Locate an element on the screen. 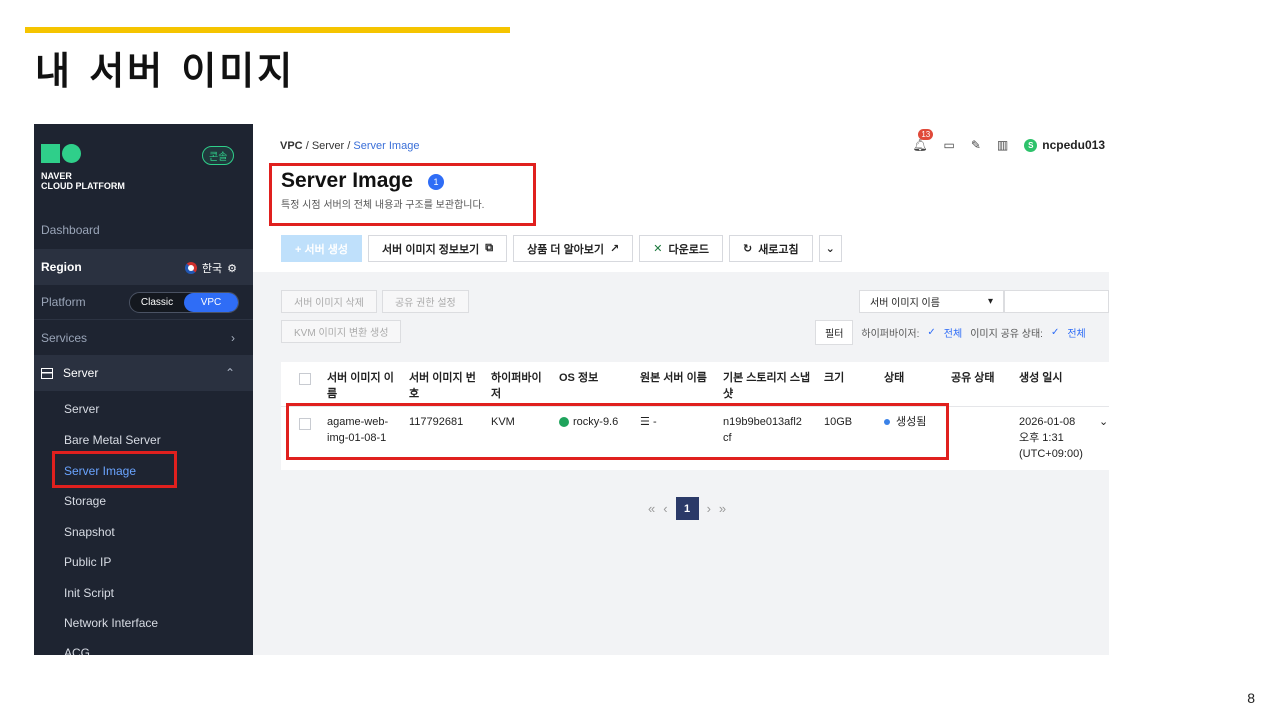 The height and width of the screenshot is (720, 1280). download-button: ✕ 다운로드 is located at coordinates (681, 248).